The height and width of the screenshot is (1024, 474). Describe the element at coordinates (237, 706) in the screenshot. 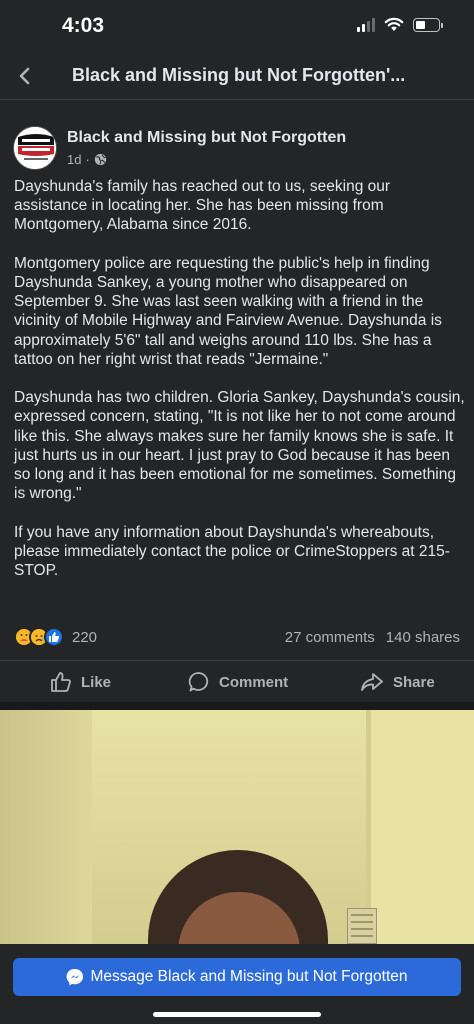

I see `divider` at that location.